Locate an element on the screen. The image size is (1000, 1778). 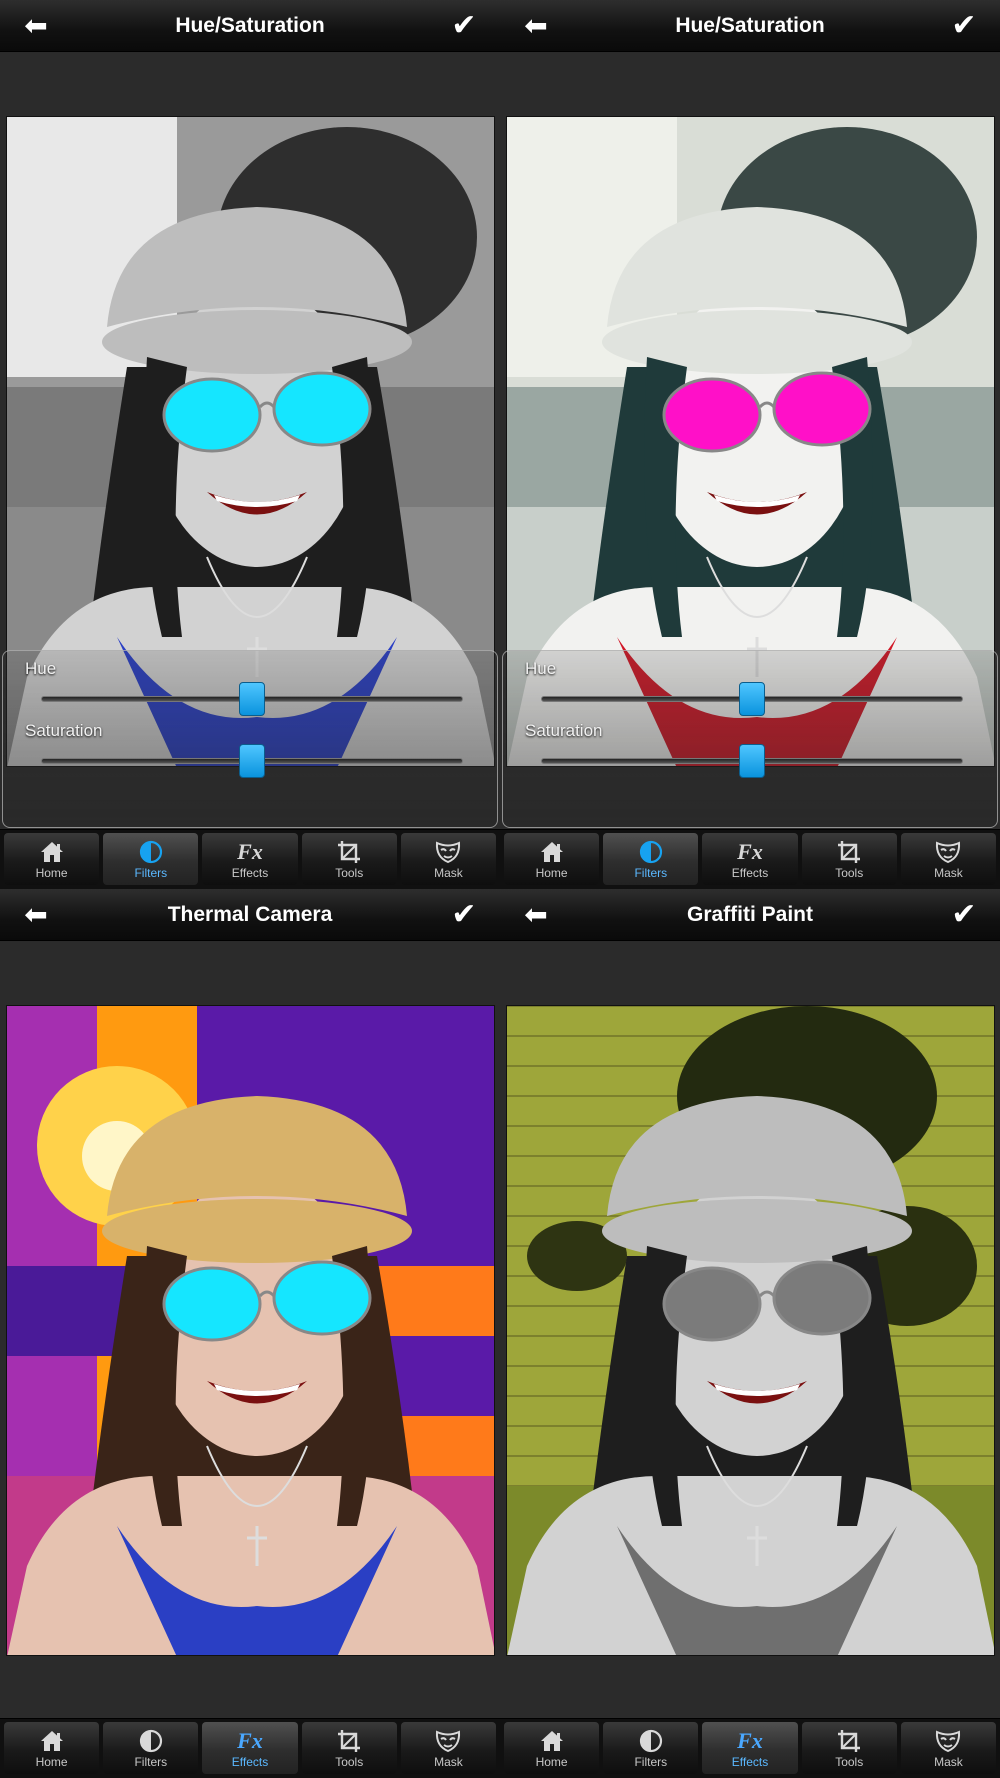
screen-title: Thermal Camera is located at coordinates (250, 914).